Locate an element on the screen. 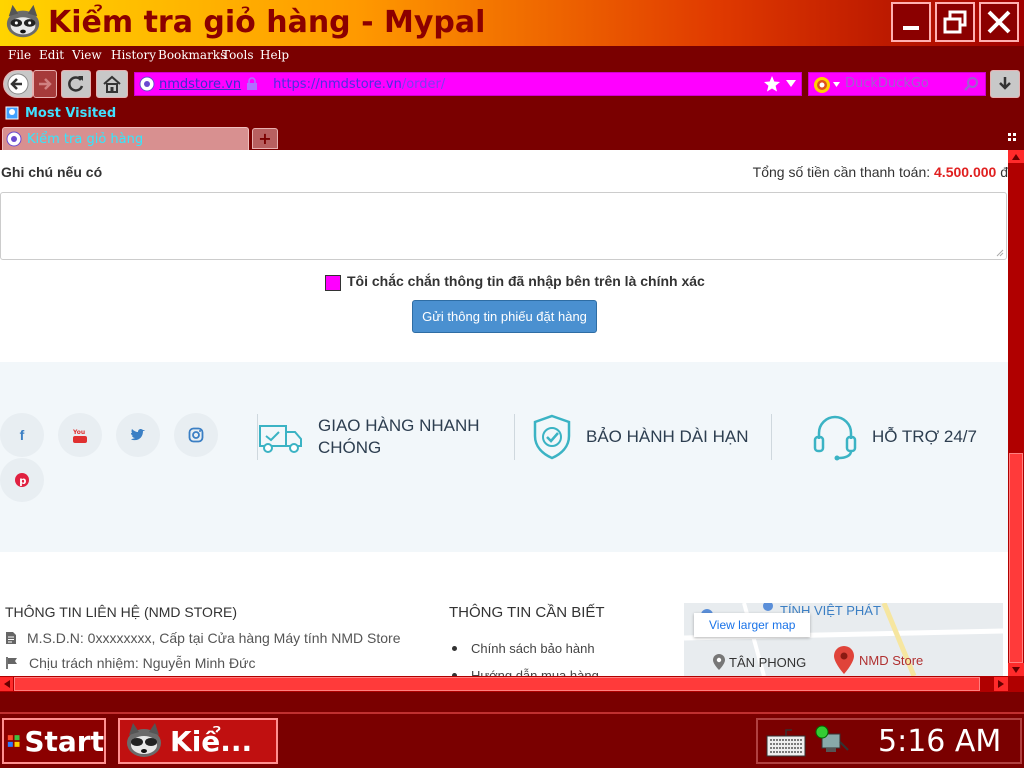 This screenshot has width=1024, height=768. menu-history: History is located at coordinates (133, 55).